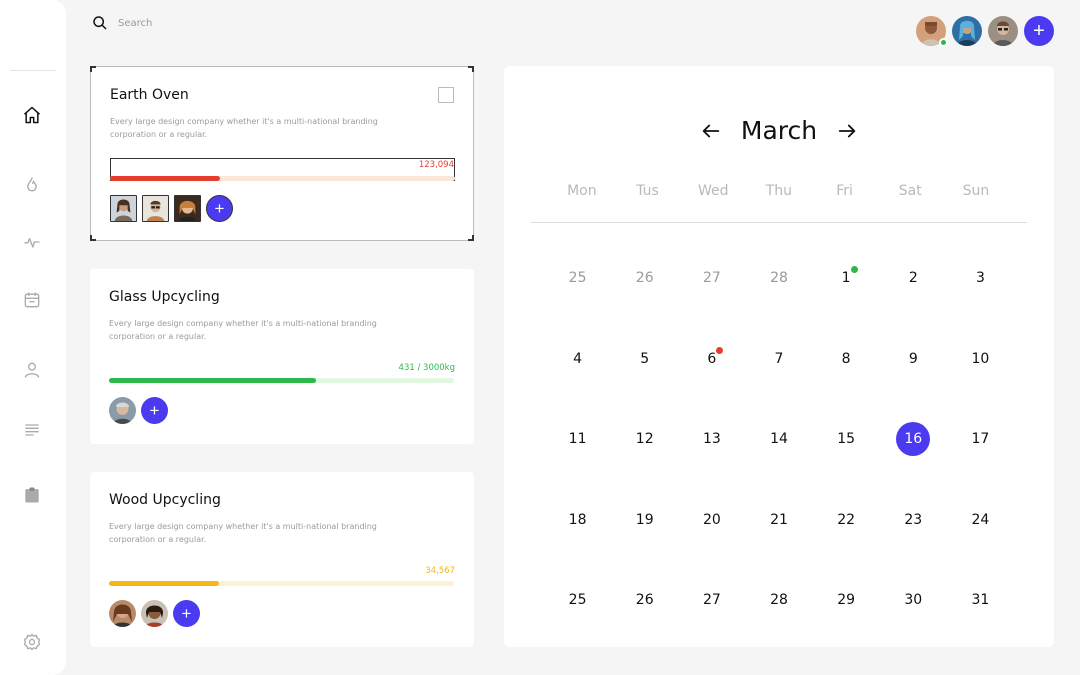  I want to click on calendar-day: 24, so click(980, 520).